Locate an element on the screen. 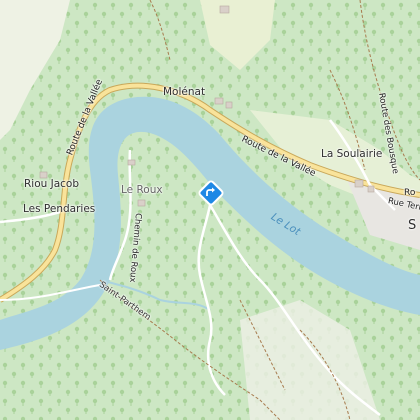 Image resolution: width=420 pixels, height=420 pixels. place-label-la-soulairie: La Soulairie is located at coordinates (352, 154).